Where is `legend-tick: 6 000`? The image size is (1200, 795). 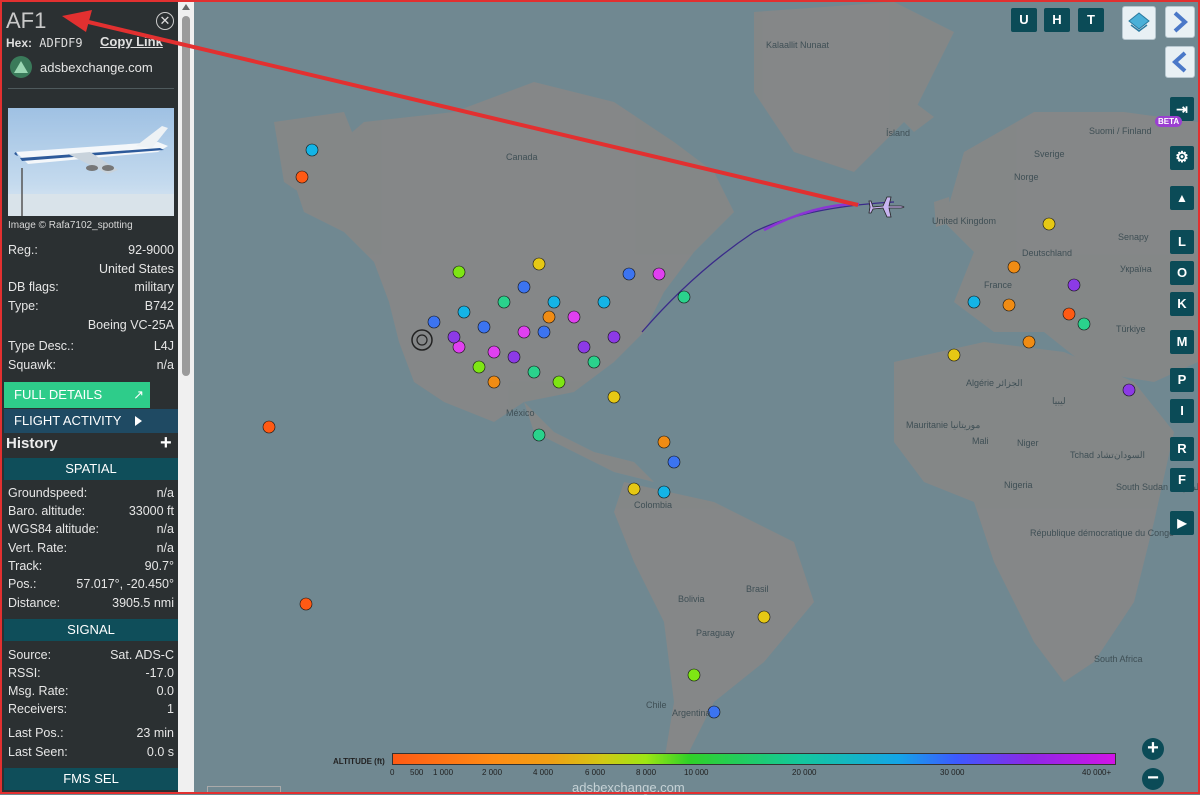 legend-tick: 6 000 is located at coordinates (595, 772).